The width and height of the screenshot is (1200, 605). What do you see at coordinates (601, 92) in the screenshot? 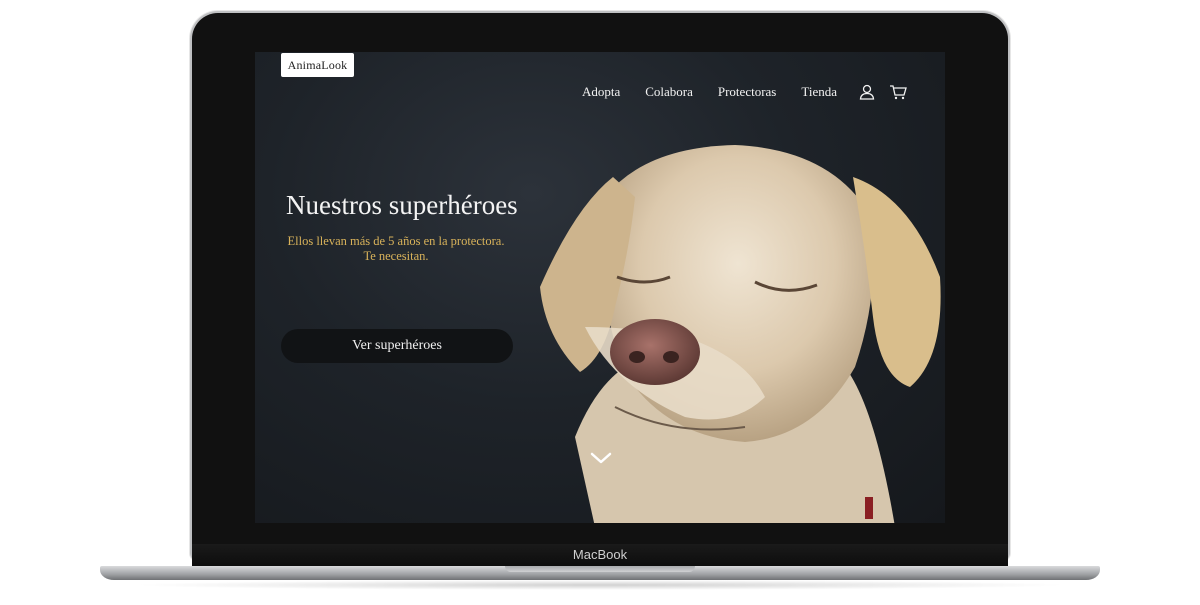
I see `nav-adopta: Adopta` at bounding box center [601, 92].